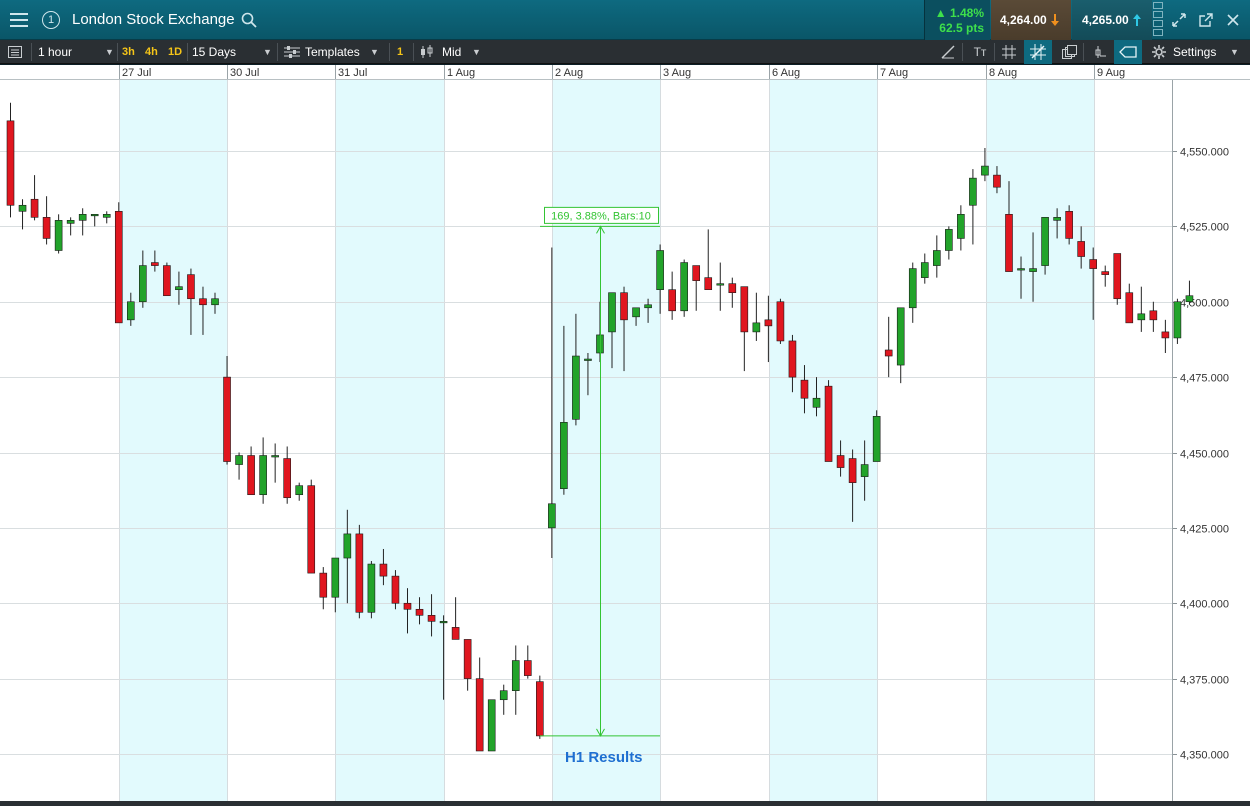 The image size is (1250, 806). I want to click on line-draw-icon, so click(948, 52).